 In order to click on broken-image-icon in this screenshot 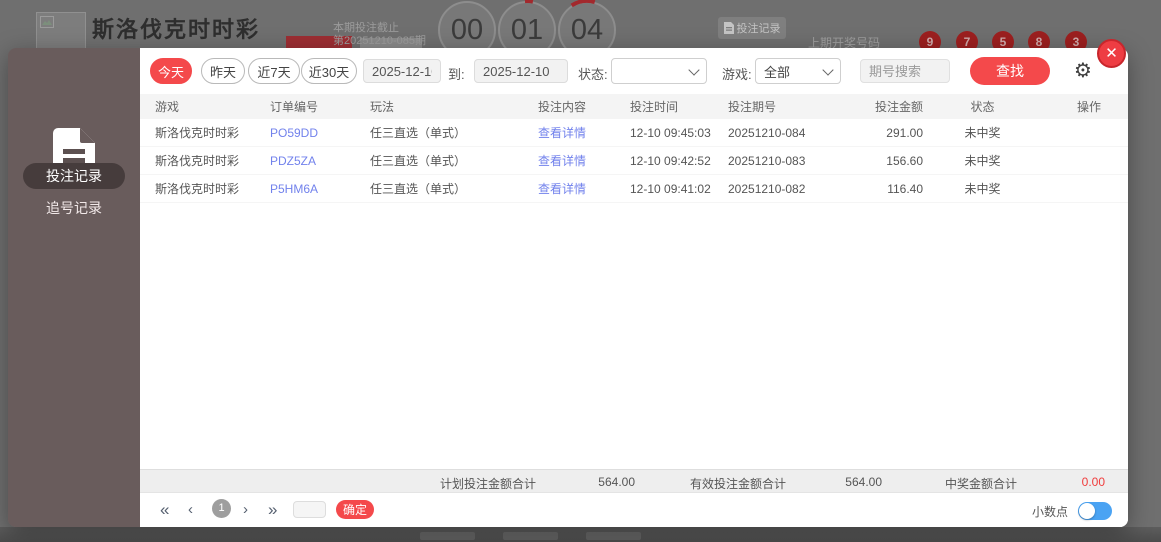, I will do `click(47, 22)`.